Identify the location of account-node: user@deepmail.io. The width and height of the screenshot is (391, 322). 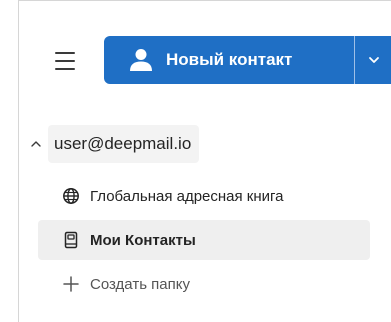
(114, 144).